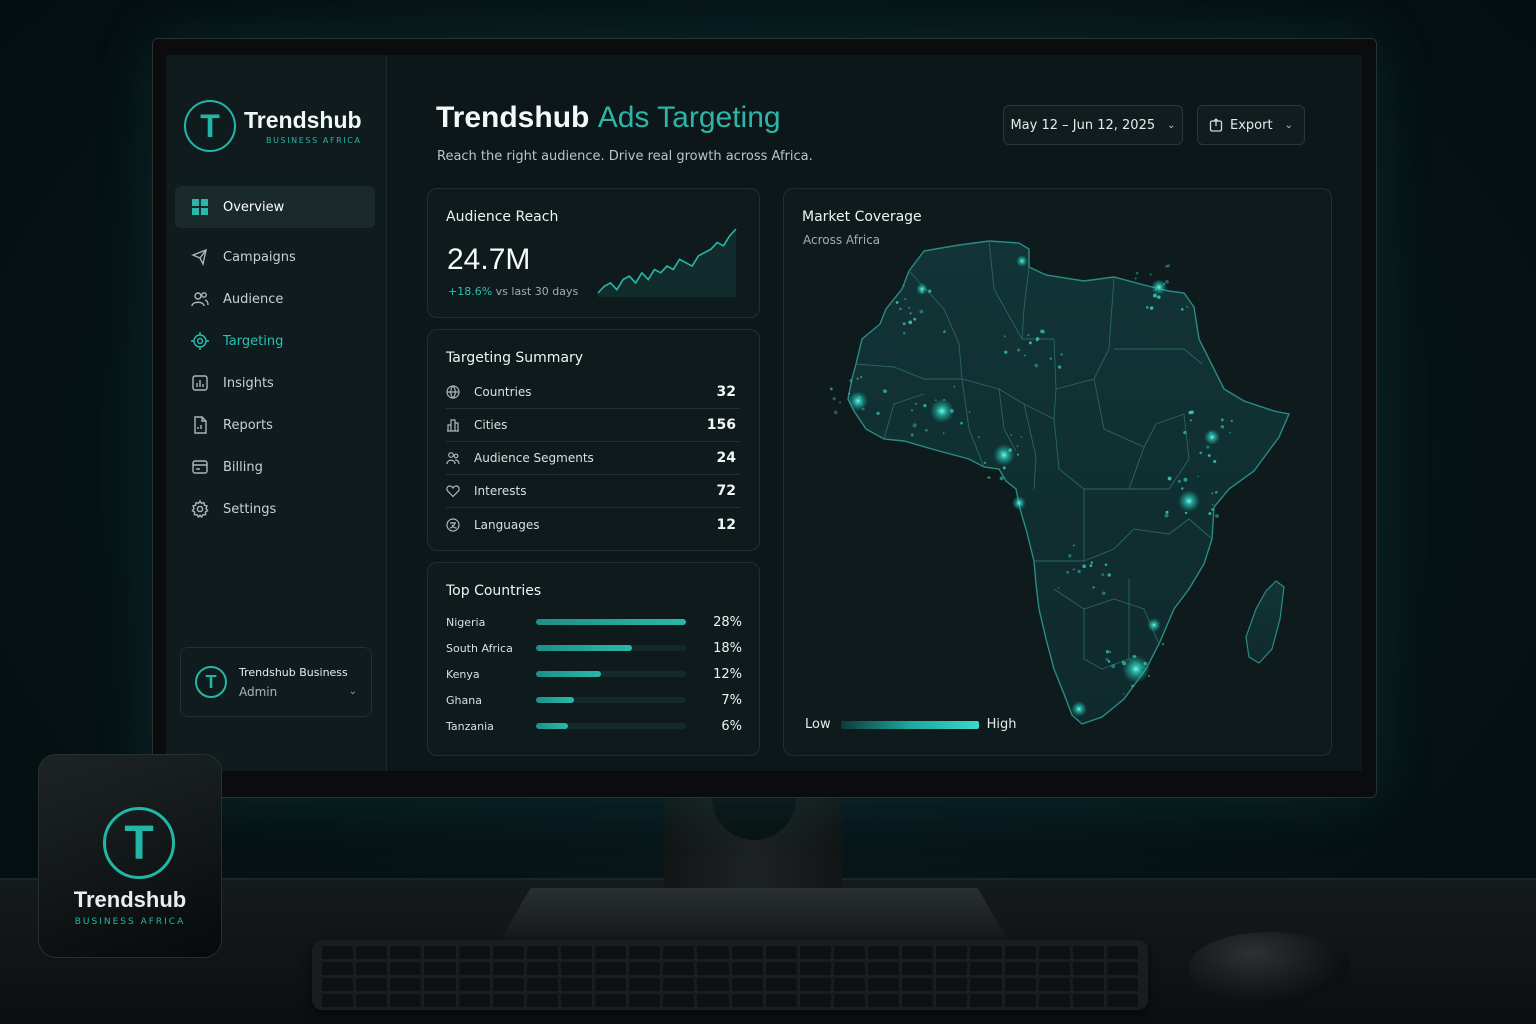 The image size is (1536, 1024). What do you see at coordinates (727, 648) in the screenshot?
I see `country-percent: 18%` at bounding box center [727, 648].